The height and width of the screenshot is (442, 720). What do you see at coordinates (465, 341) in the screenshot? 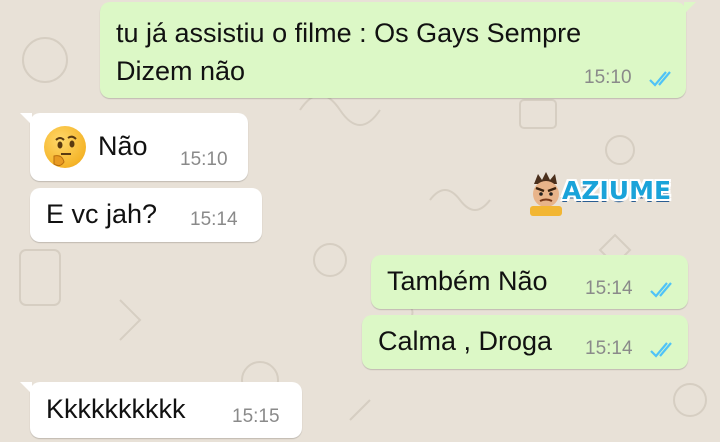
I see `message-text: Calma , Droga` at bounding box center [465, 341].